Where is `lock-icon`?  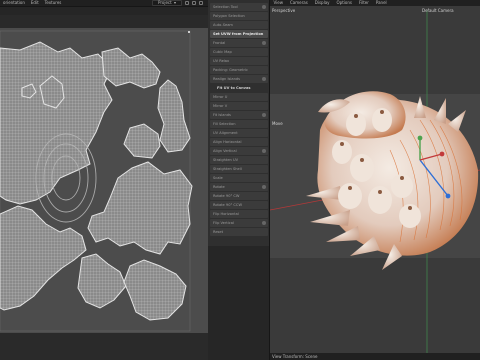
lock-icon is located at coordinates (187, 3).